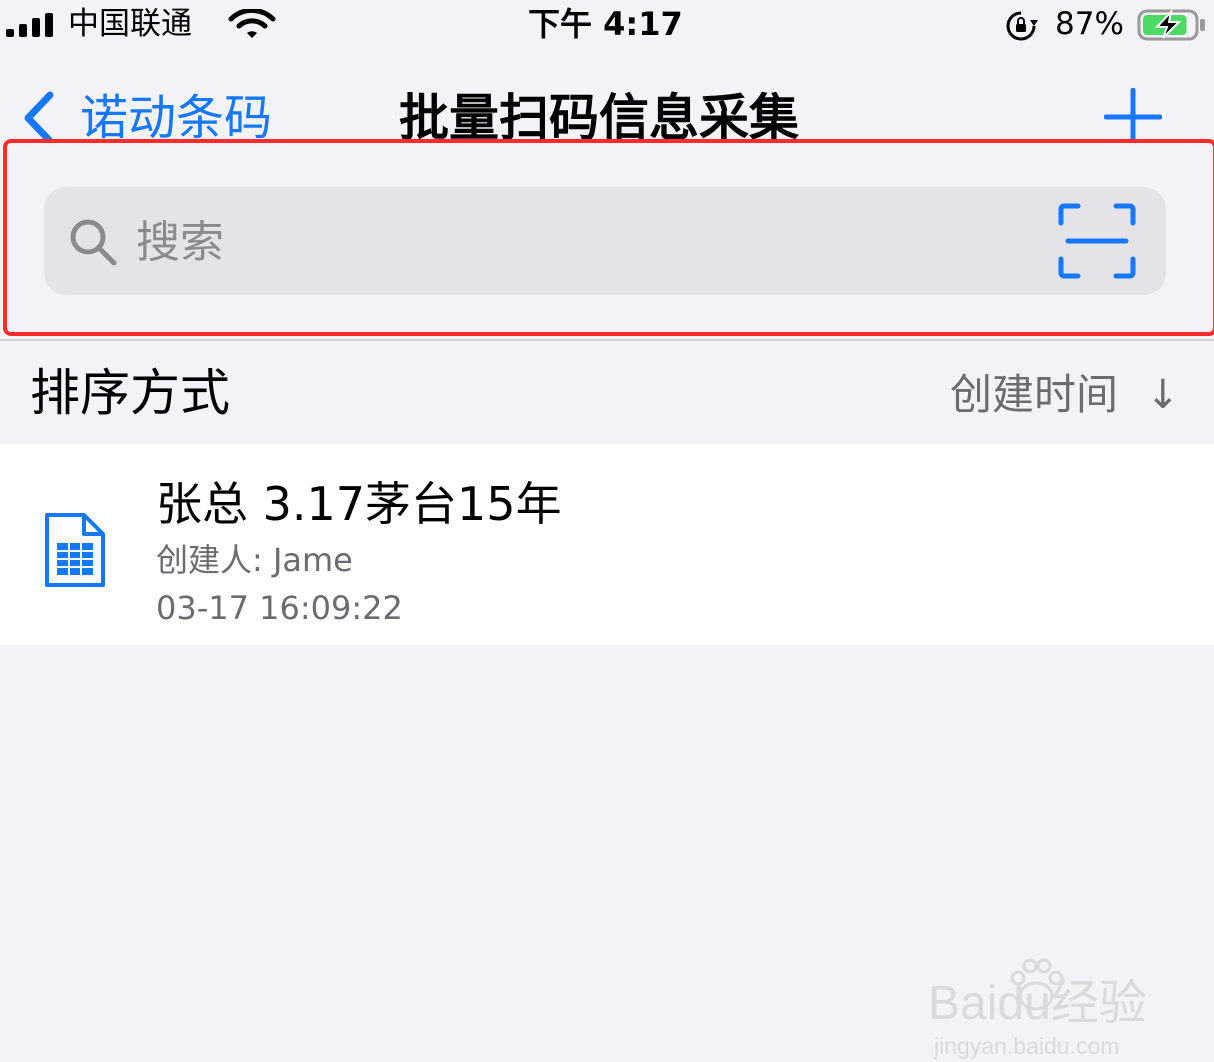  What do you see at coordinates (1133, 115) in the screenshot?
I see `plus-icon` at bounding box center [1133, 115].